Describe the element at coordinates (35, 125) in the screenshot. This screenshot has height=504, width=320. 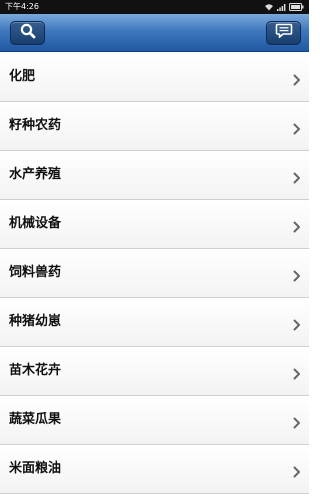
I see `category-label: 籽种农药` at that location.